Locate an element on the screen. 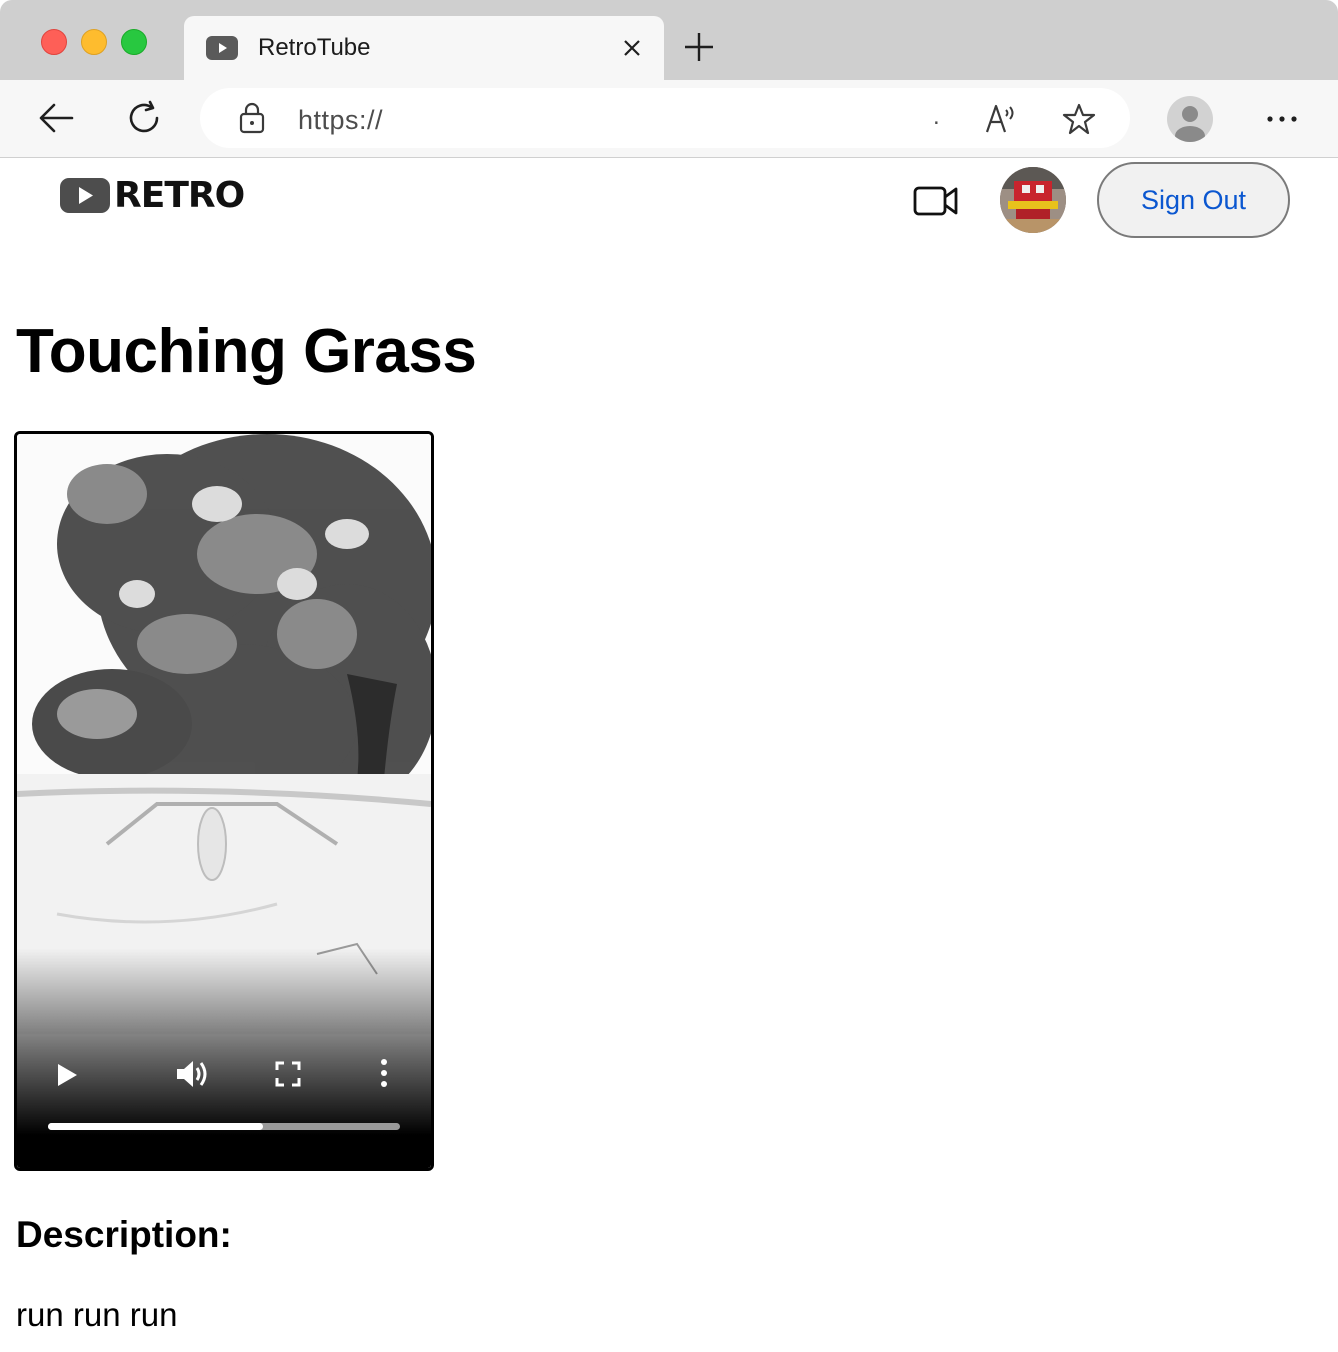 The height and width of the screenshot is (1352, 1338). video-title: Touching Grass is located at coordinates (246, 351).